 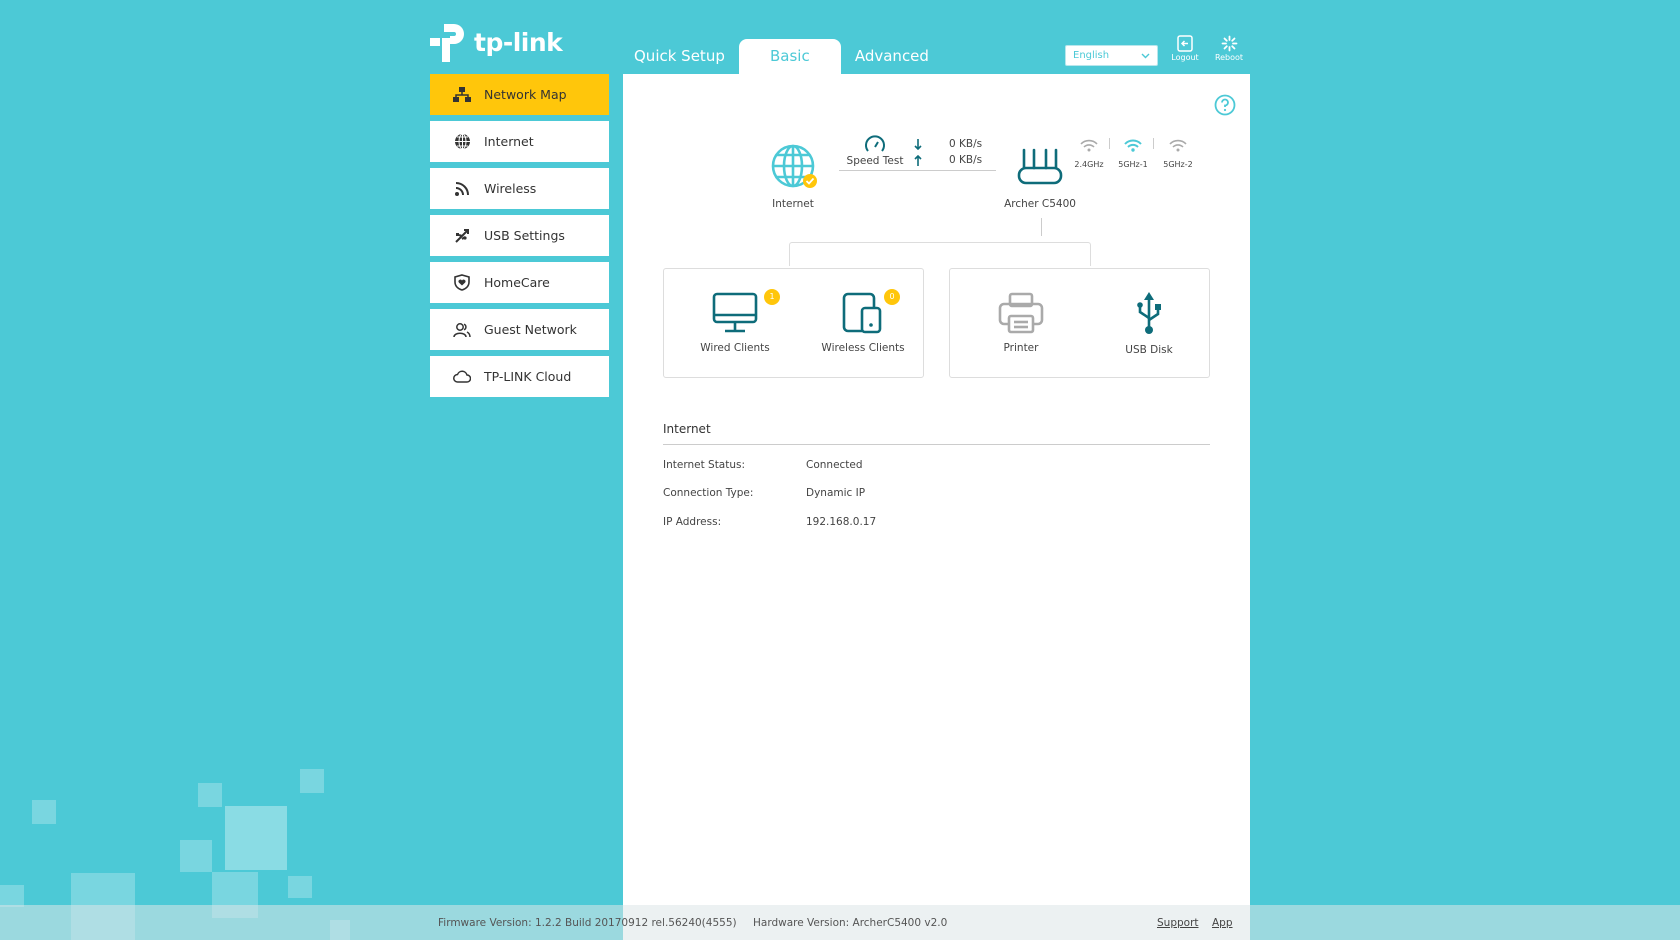 I want to click on reboot-icon, so click(x=1229, y=43).